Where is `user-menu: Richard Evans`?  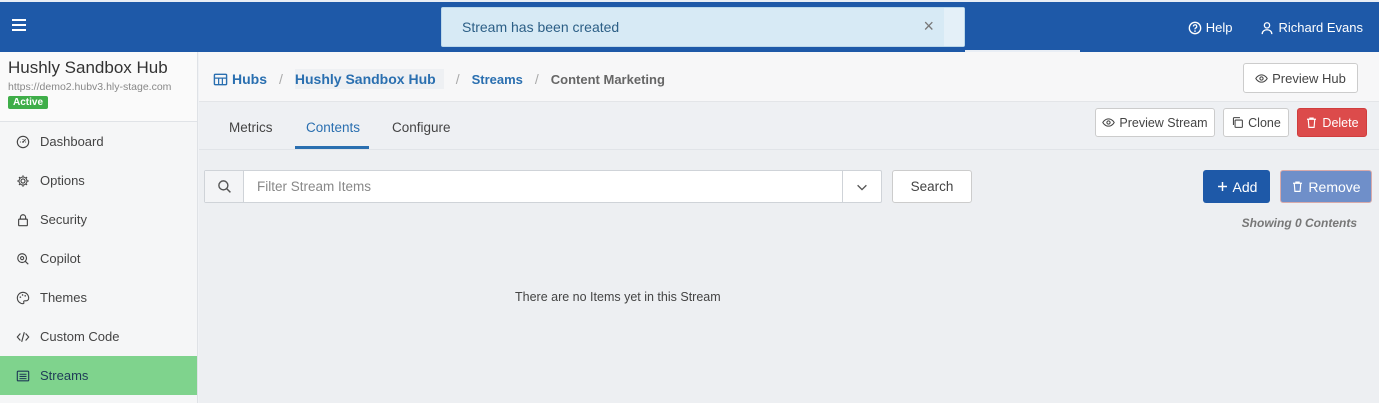 user-menu: Richard Evans is located at coordinates (1311, 27).